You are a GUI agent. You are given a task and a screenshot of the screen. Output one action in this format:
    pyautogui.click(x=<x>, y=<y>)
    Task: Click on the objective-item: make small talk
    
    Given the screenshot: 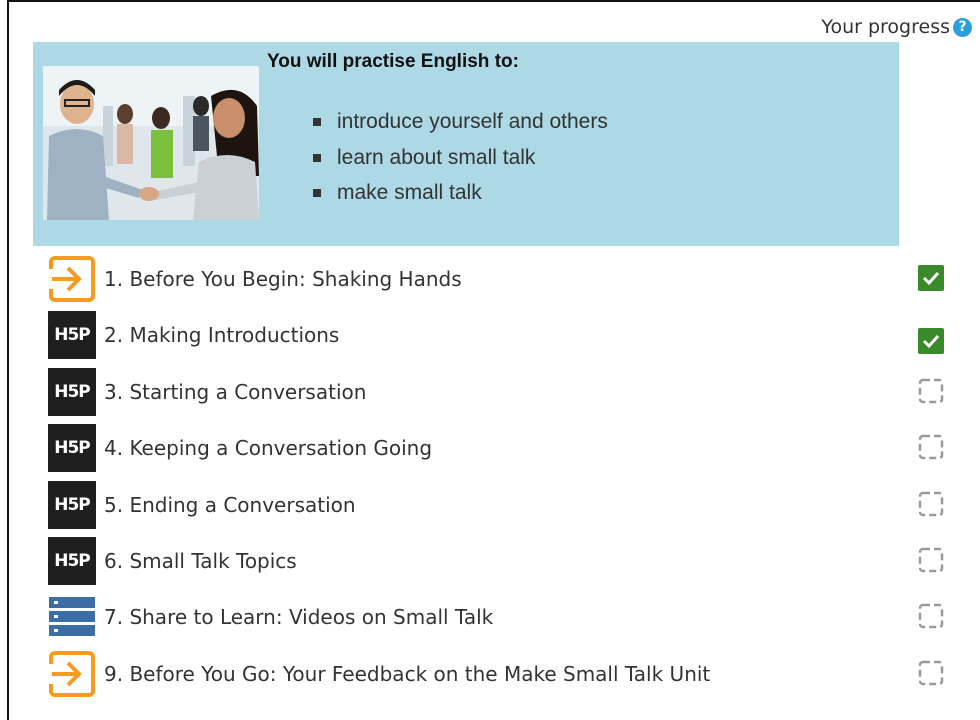 What is the action you would take?
    pyautogui.click(x=459, y=193)
    